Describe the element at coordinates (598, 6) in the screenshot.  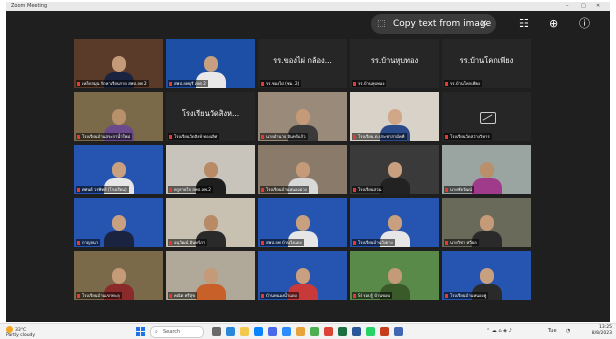
I see `close-window-button: ✕` at that location.